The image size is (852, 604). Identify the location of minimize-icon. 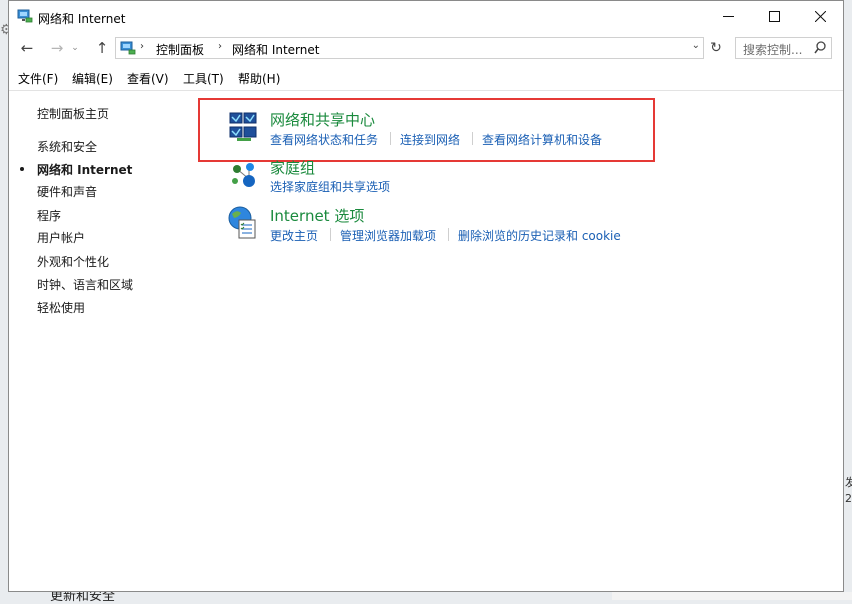
(728, 16).